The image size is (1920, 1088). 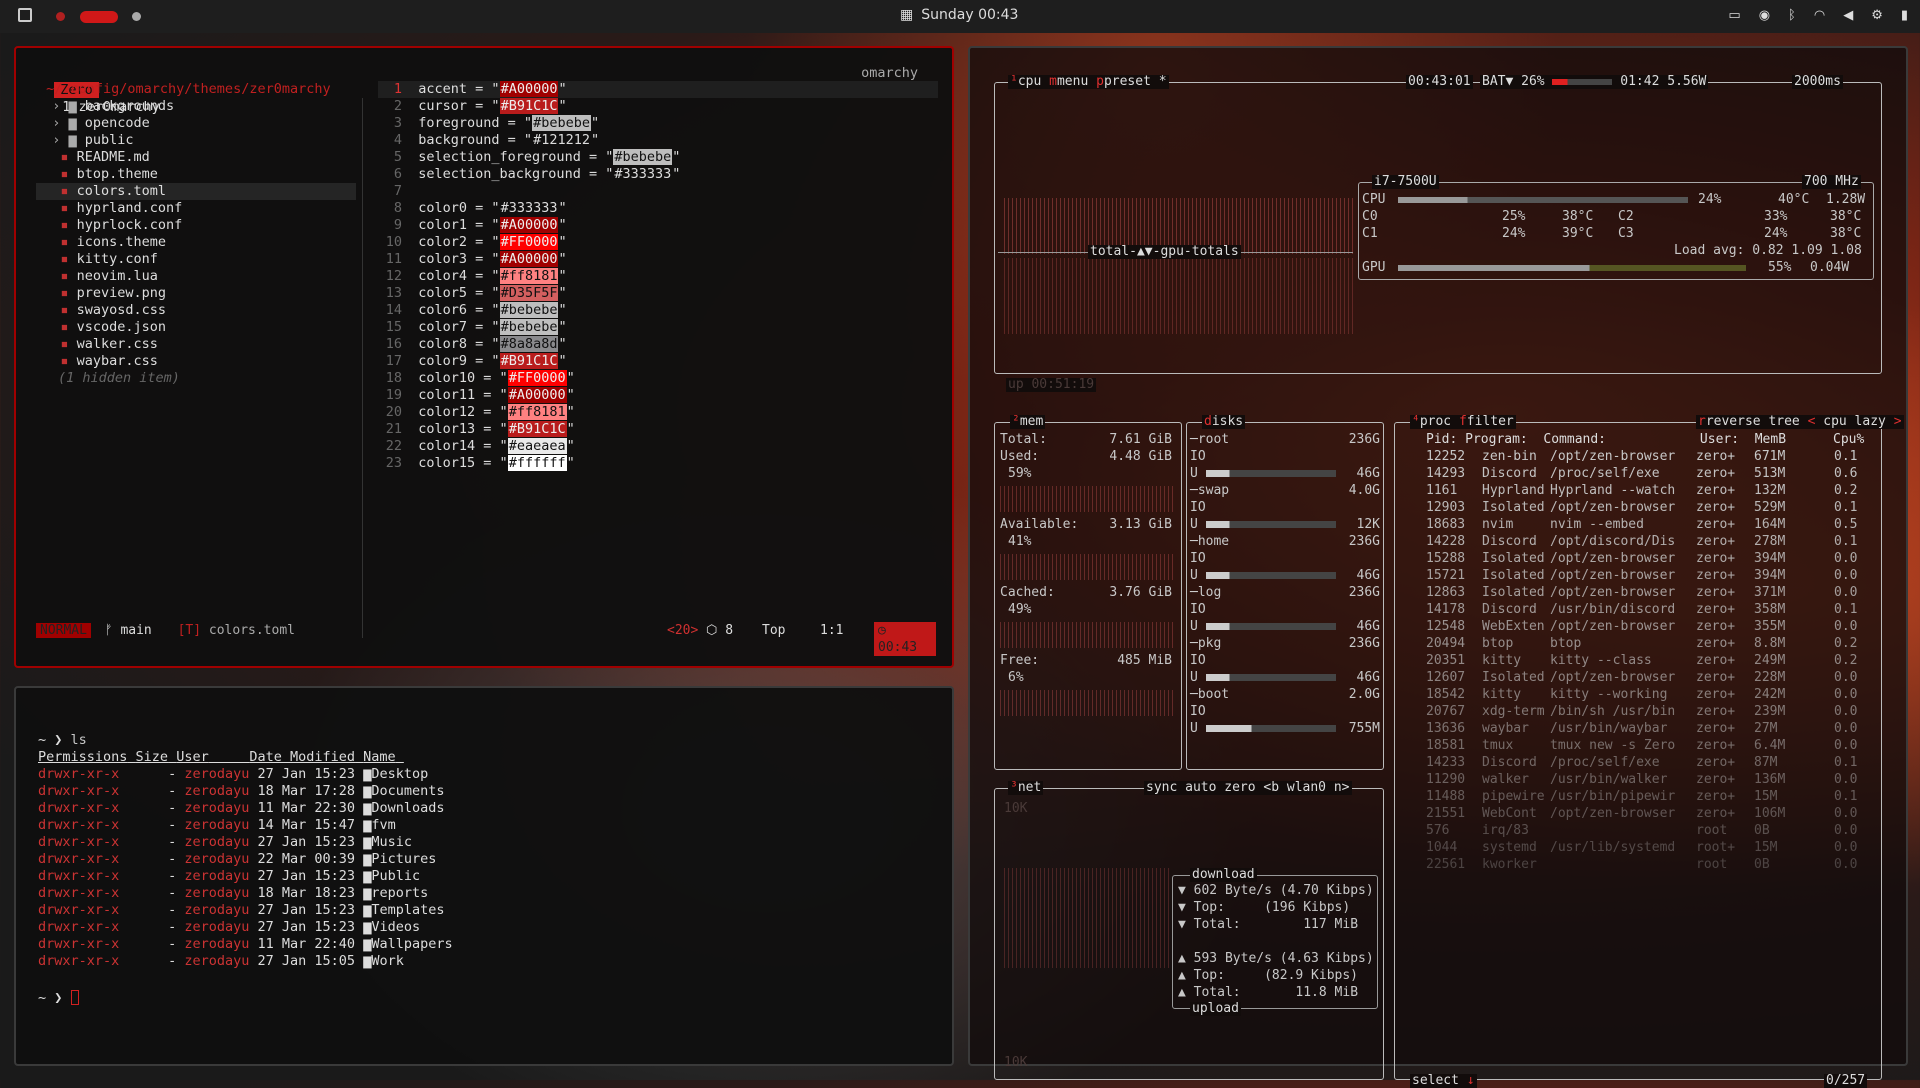 What do you see at coordinates (658, 191) in the screenshot?
I see `code-line: 7` at bounding box center [658, 191].